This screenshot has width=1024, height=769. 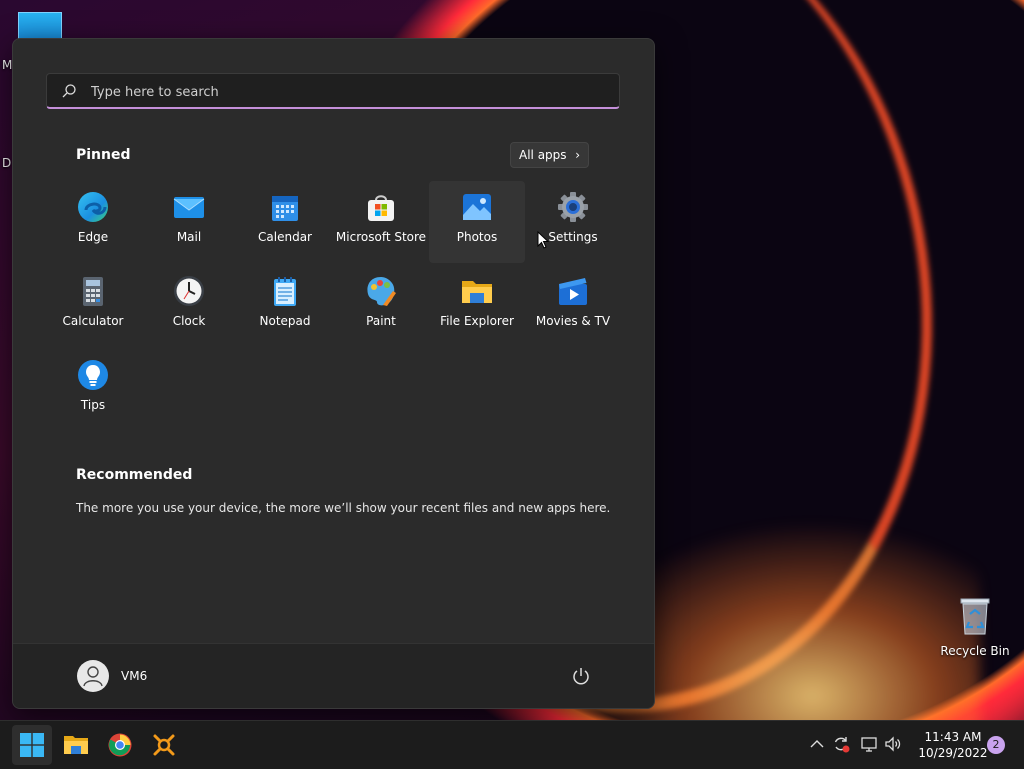 I want to click on taskbar-app-orange, so click(x=164, y=745).